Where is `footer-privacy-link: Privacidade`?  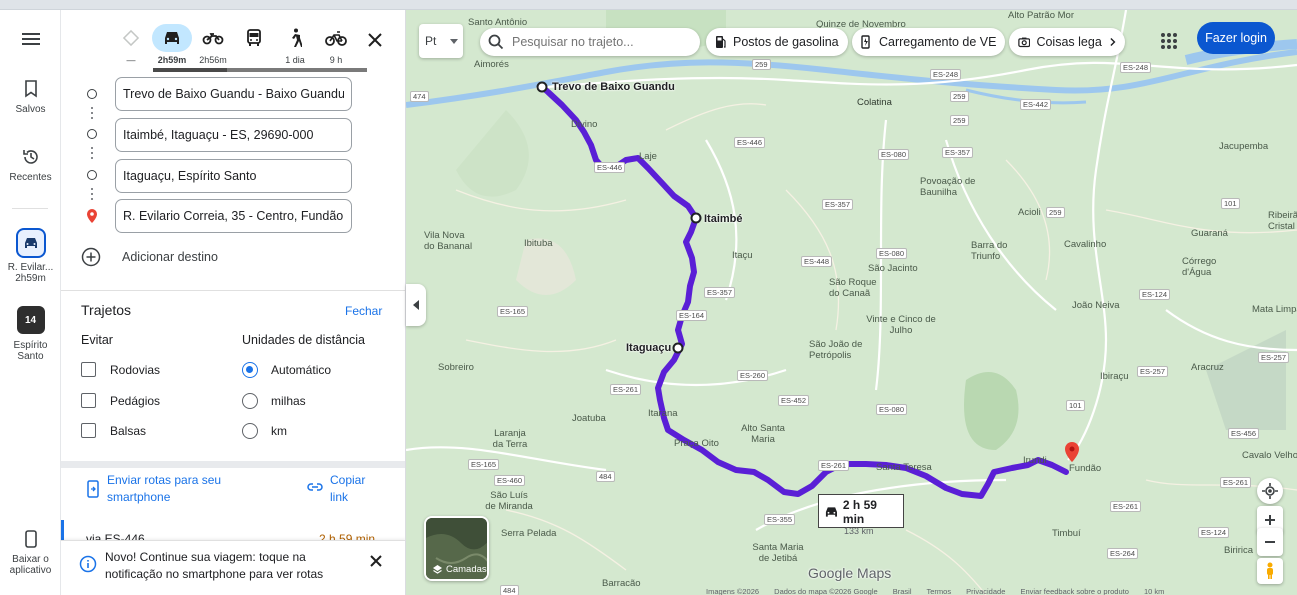 footer-privacy-link: Privacidade is located at coordinates (985, 591).